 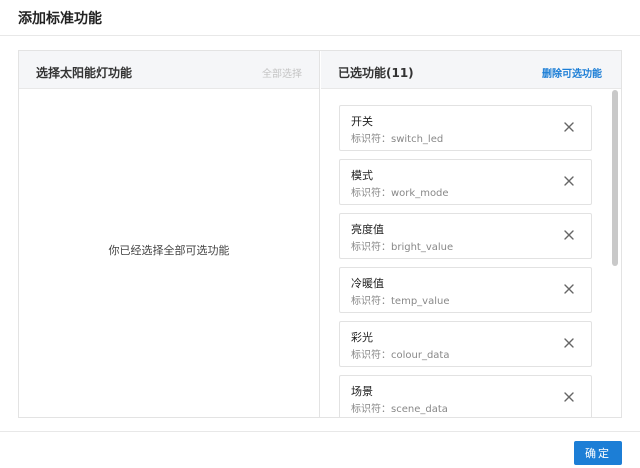 I want to click on list-item: 模式 标识符：work_mode, so click(x=465, y=182).